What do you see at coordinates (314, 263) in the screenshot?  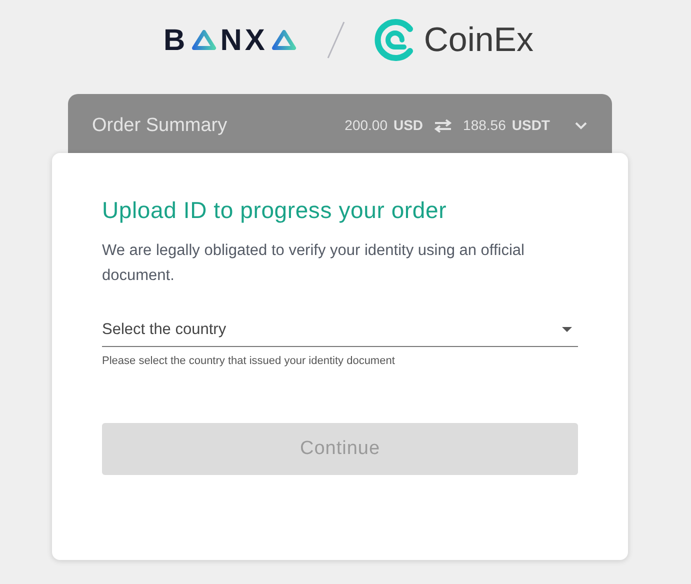 I see `card-description: We are legally obligated to verify your identity using an official document.` at bounding box center [314, 263].